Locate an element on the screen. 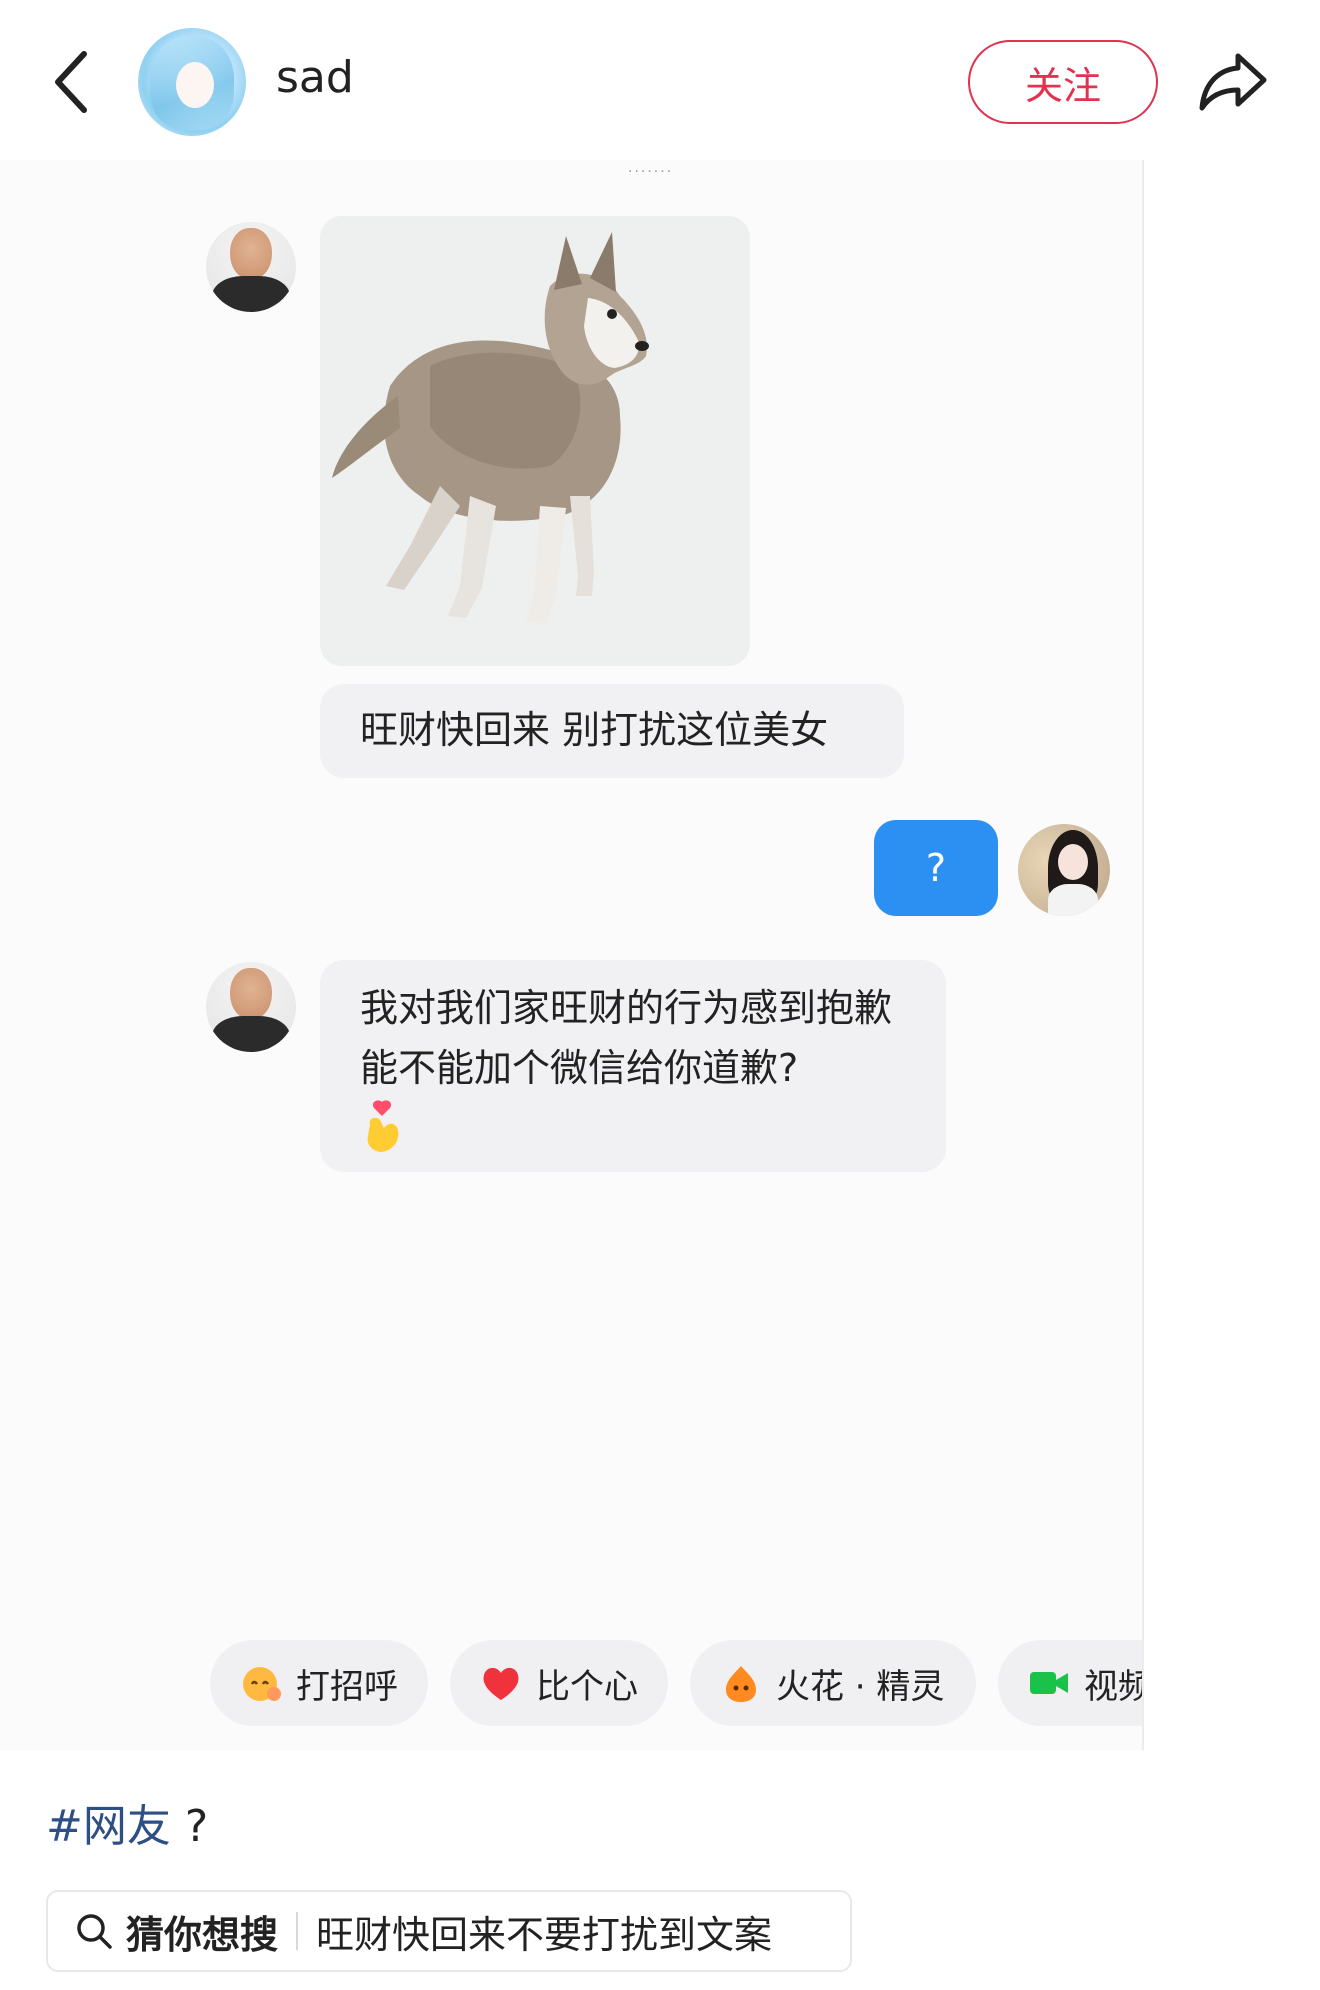  author-avatar is located at coordinates (192, 82).